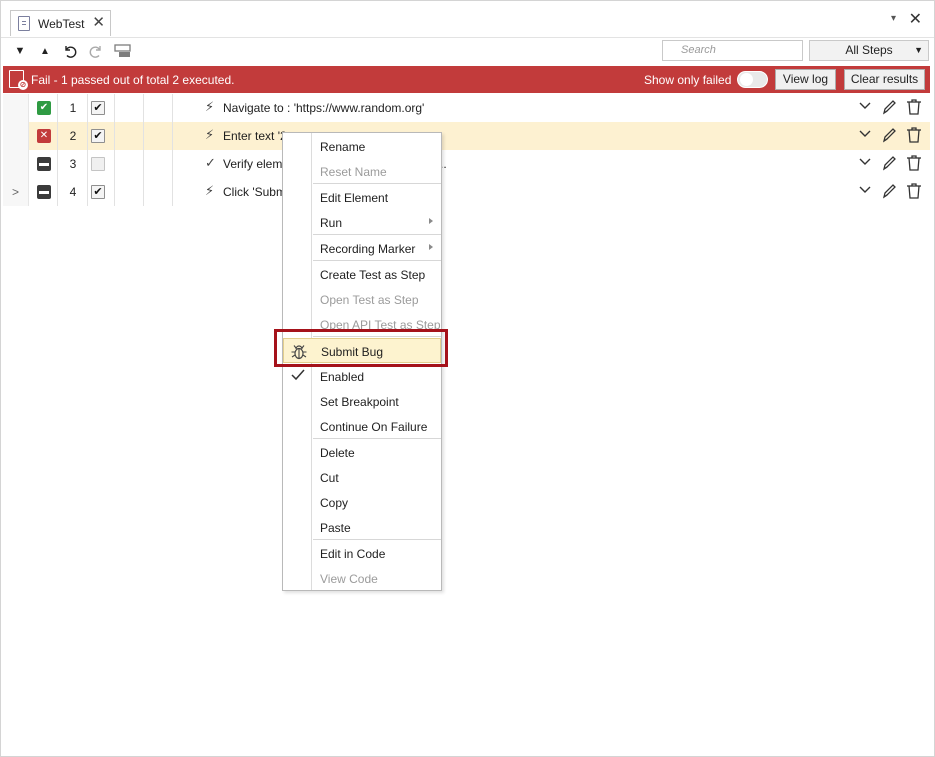 The height and width of the screenshot is (757, 935). Describe the element at coordinates (884, 79) in the screenshot. I see `clear-results-button: Clear results` at that location.